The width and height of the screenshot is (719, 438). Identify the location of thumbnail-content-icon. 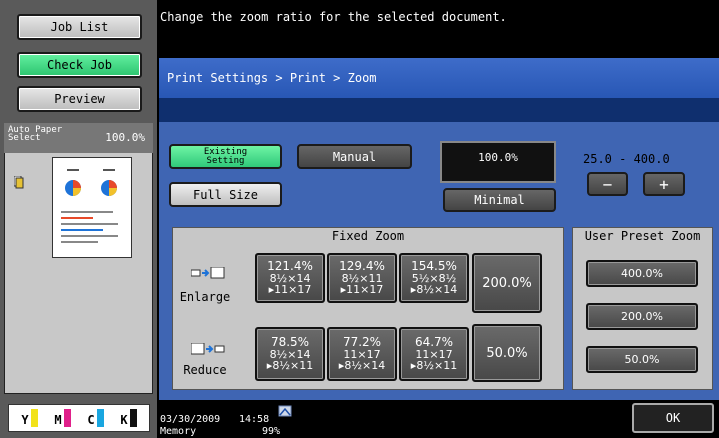
(89, 206).